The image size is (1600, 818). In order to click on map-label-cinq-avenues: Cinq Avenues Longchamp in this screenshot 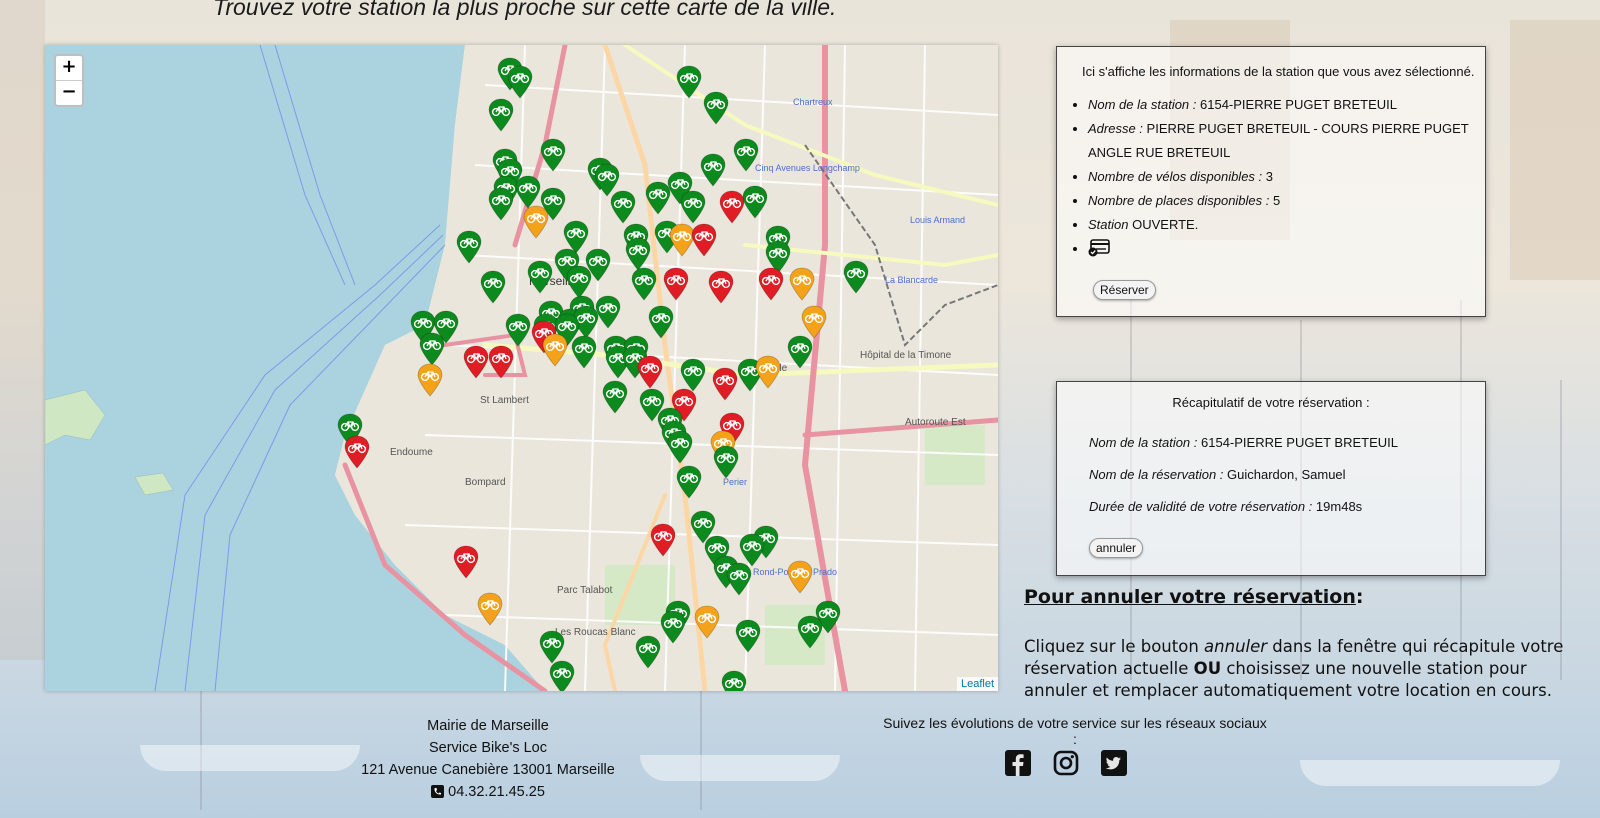, I will do `click(807, 168)`.